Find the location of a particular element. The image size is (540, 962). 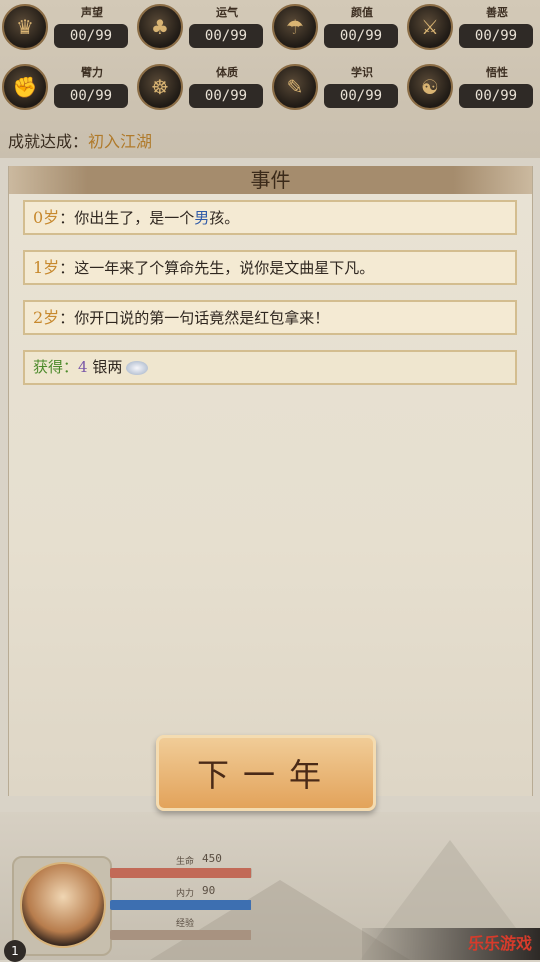

stat-cell: ☂ 颜值 00/99 is located at coordinates (337, 31).